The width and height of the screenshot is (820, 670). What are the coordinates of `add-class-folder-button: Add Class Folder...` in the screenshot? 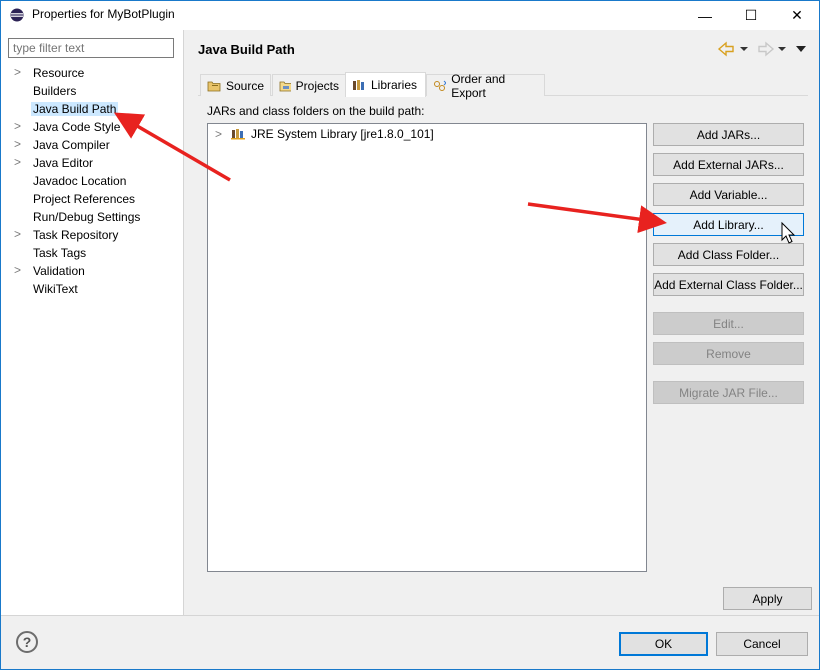 It's located at (728, 254).